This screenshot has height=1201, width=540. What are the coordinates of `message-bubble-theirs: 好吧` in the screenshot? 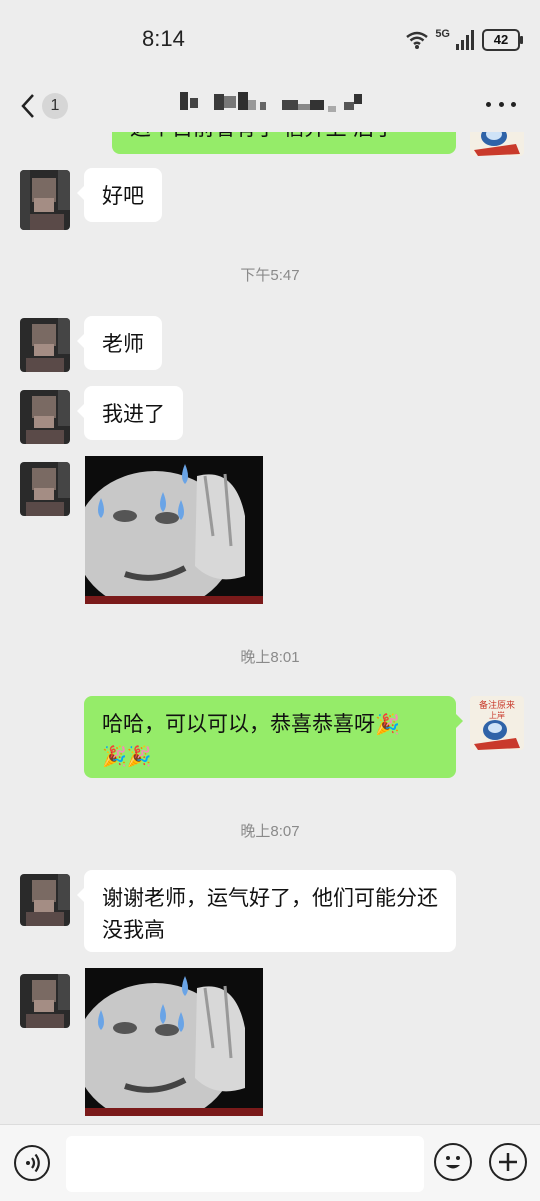 It's located at (119, 195).